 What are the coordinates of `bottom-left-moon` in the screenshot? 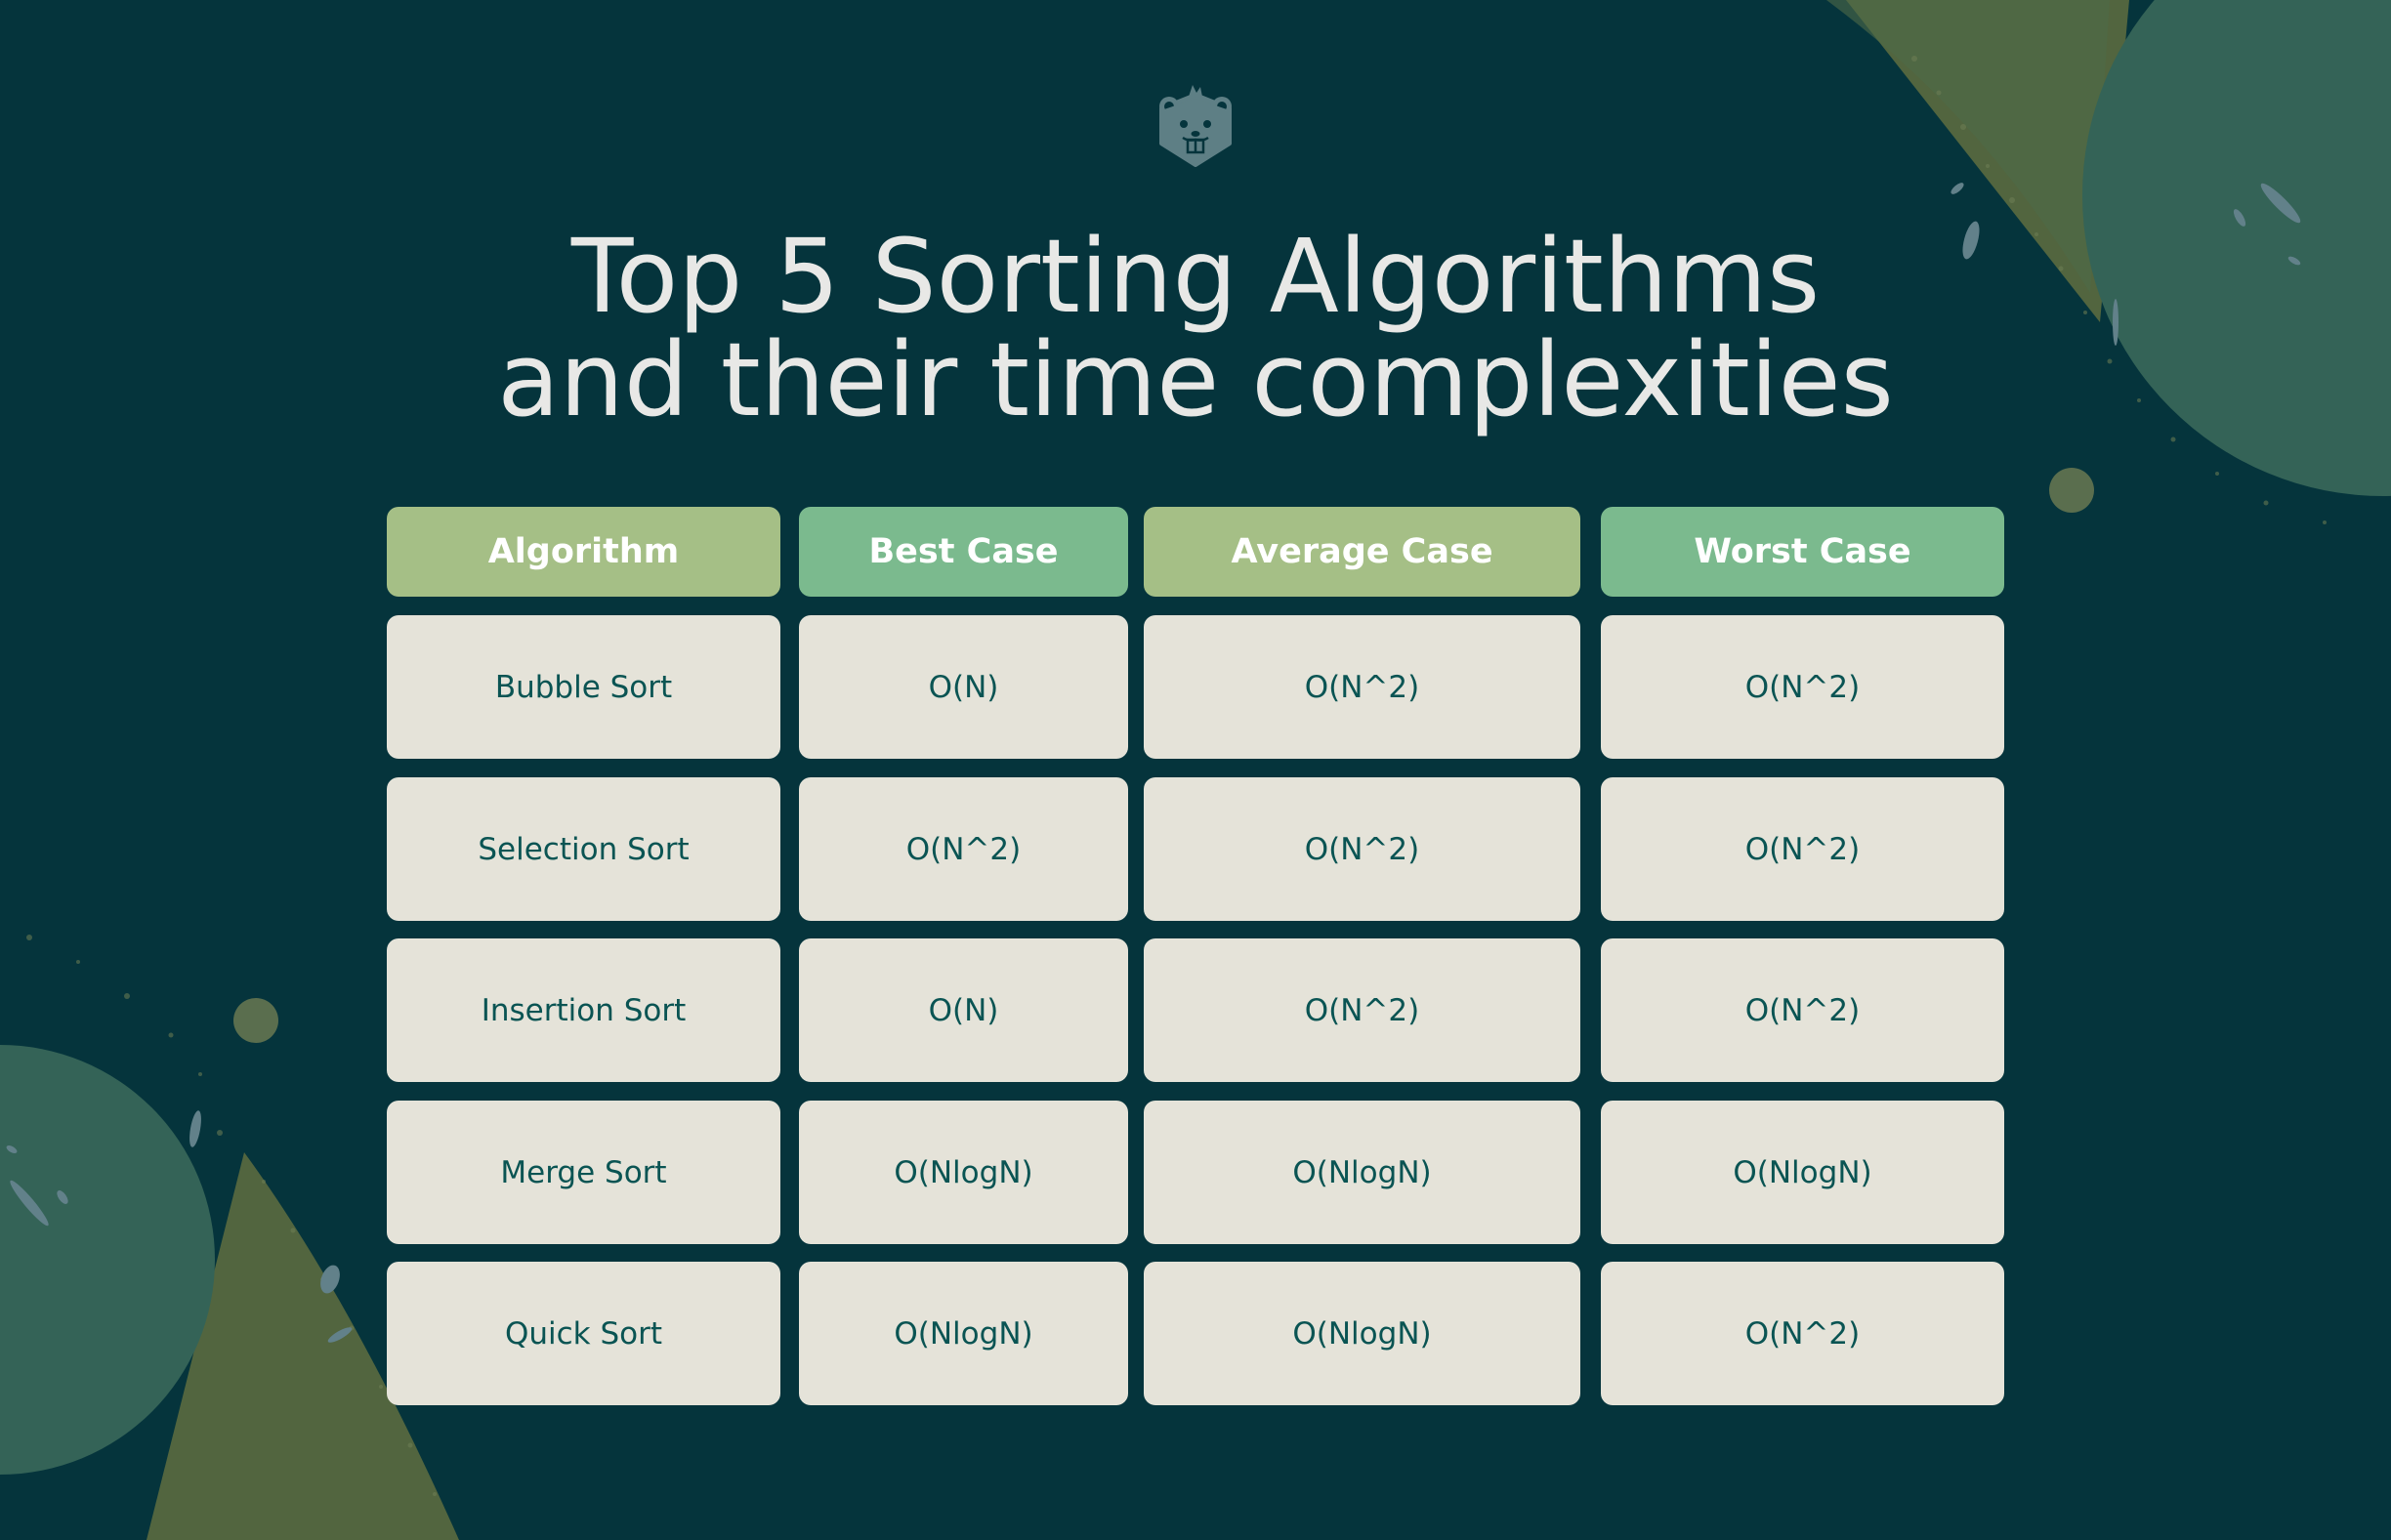 It's located at (255, 1020).